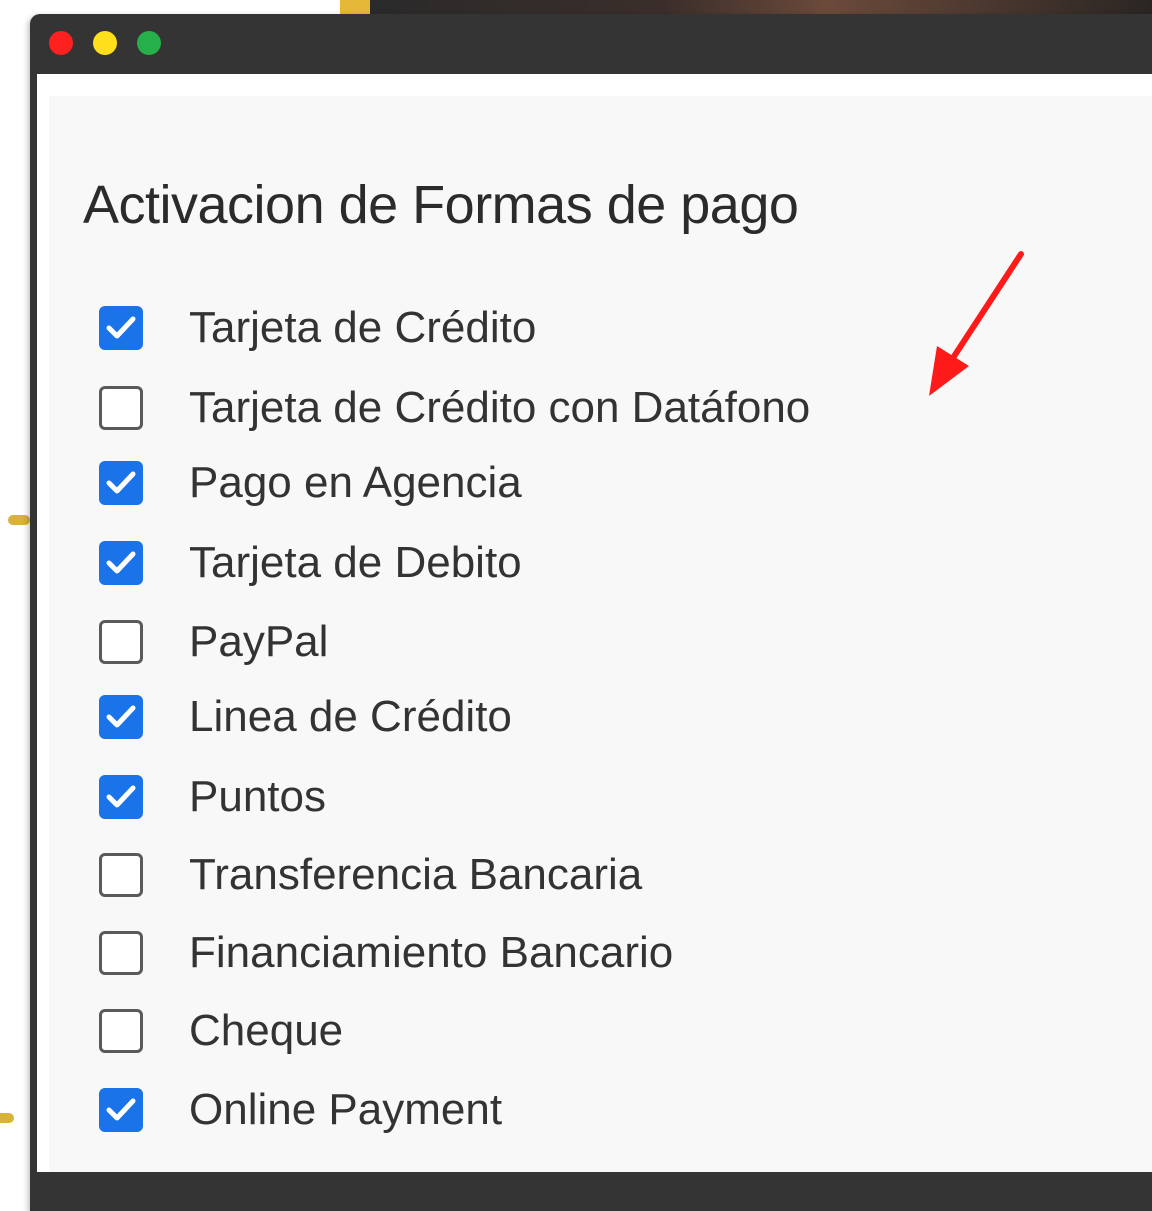 This screenshot has width=1152, height=1211. Describe the element at coordinates (257, 796) in the screenshot. I see `payment-option-label: Puntos` at that location.